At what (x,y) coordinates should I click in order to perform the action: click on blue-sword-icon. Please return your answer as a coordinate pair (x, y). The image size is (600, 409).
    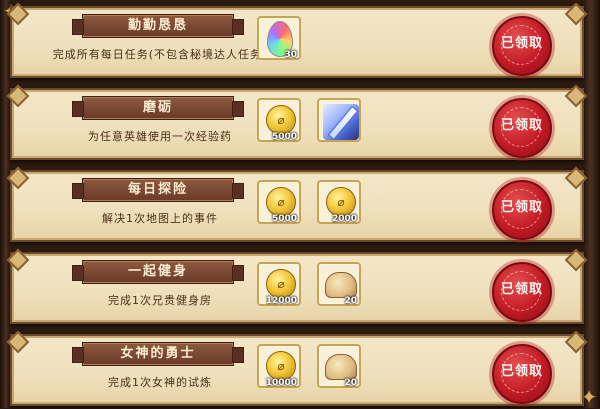
    Looking at the image, I should click on (341, 122).